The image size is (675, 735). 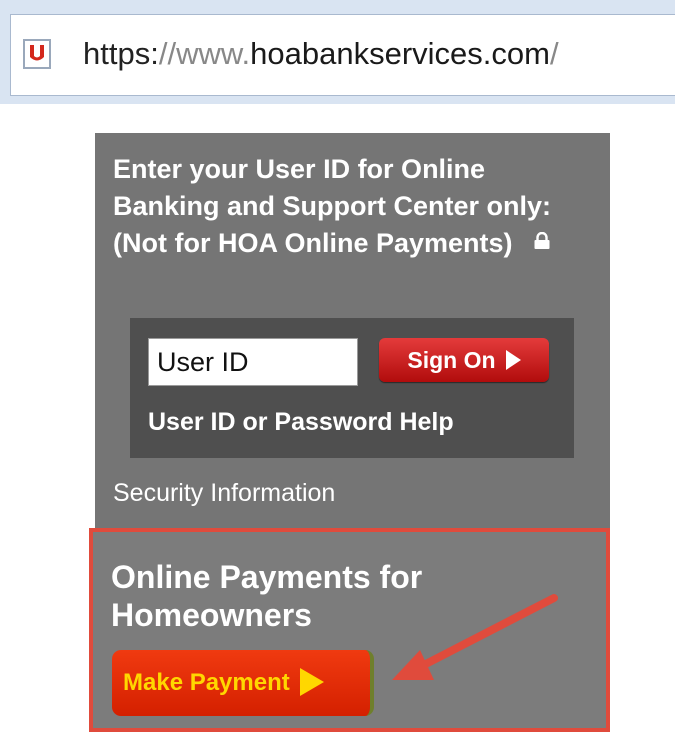 What do you see at coordinates (121, 53) in the screenshot?
I see `url-scheme: https:` at bounding box center [121, 53].